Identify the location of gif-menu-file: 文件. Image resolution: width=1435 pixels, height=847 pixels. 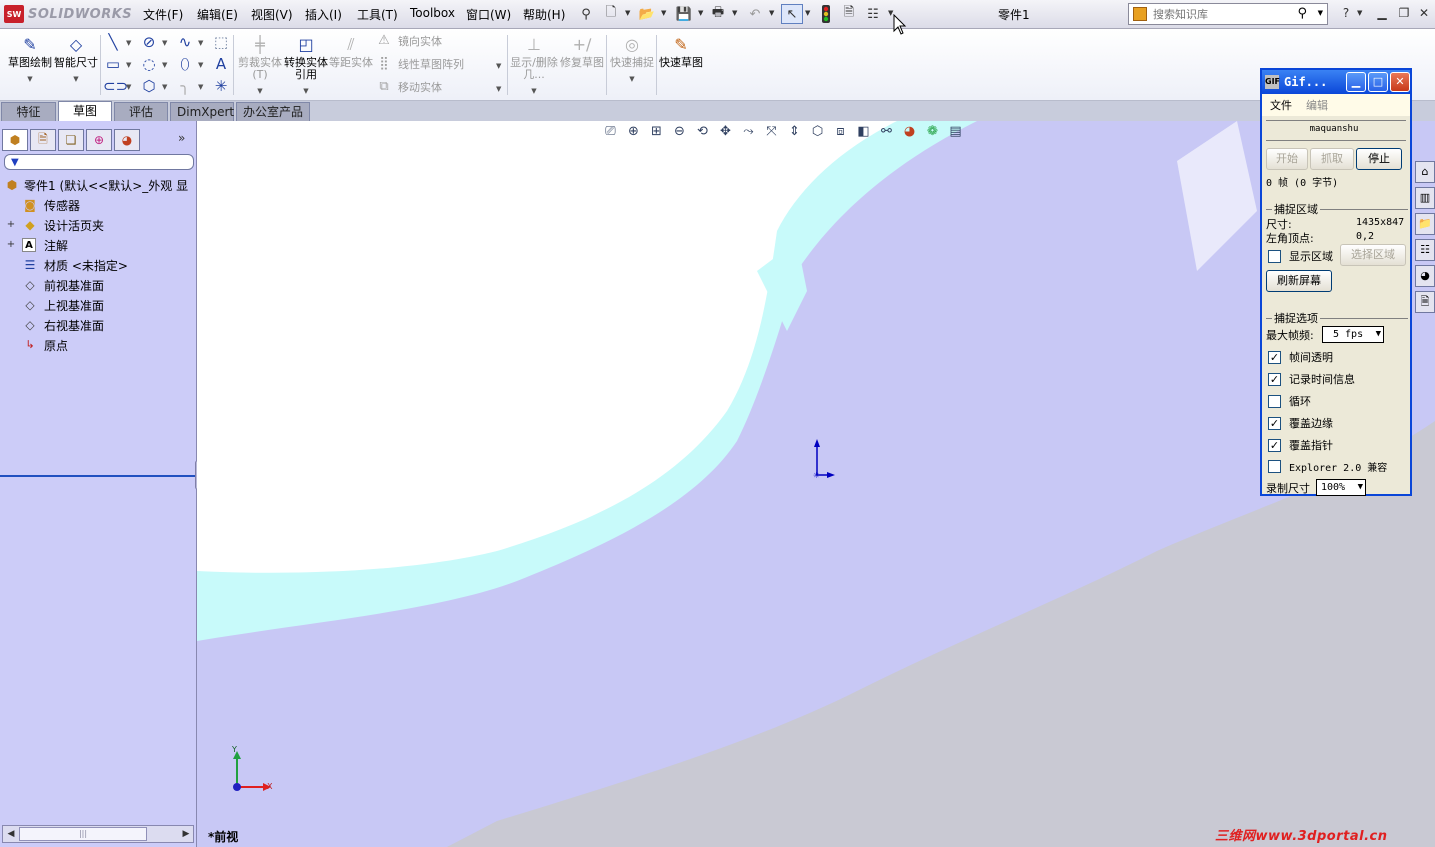
(1281, 105).